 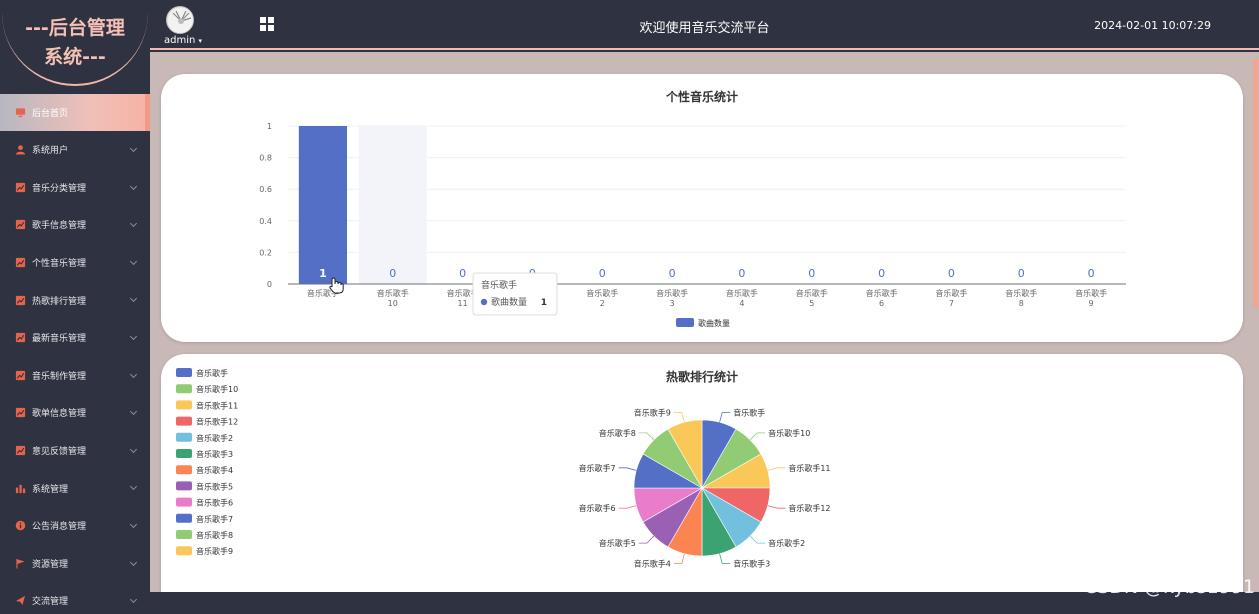 I want to click on y-tick-label: 0.2, so click(x=265, y=252).